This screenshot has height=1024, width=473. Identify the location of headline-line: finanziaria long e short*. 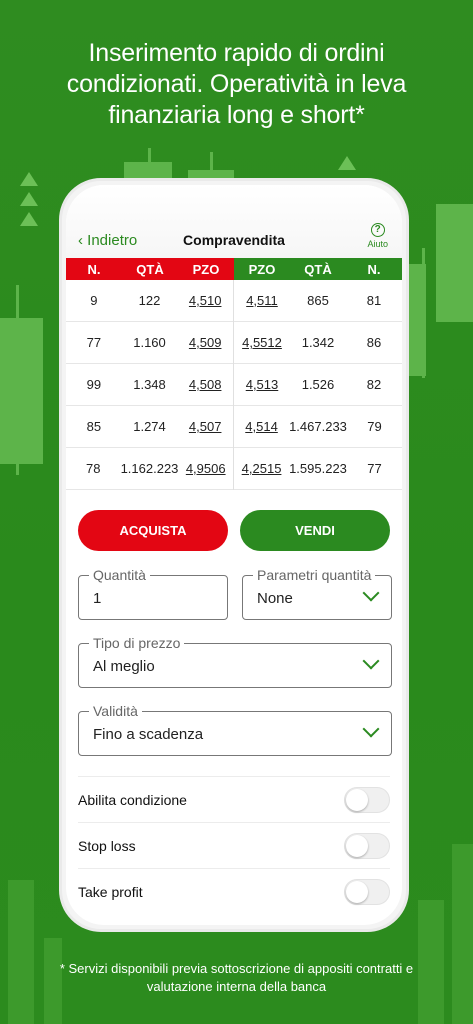
(236, 115).